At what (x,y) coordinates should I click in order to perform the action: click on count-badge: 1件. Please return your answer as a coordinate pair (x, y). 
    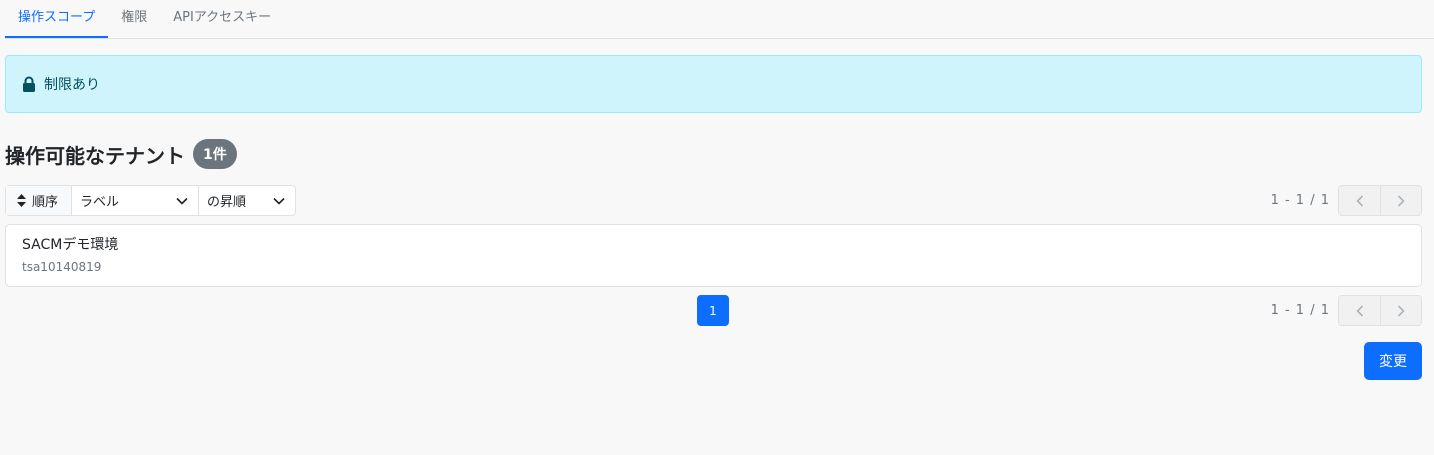
    Looking at the image, I should click on (215, 154).